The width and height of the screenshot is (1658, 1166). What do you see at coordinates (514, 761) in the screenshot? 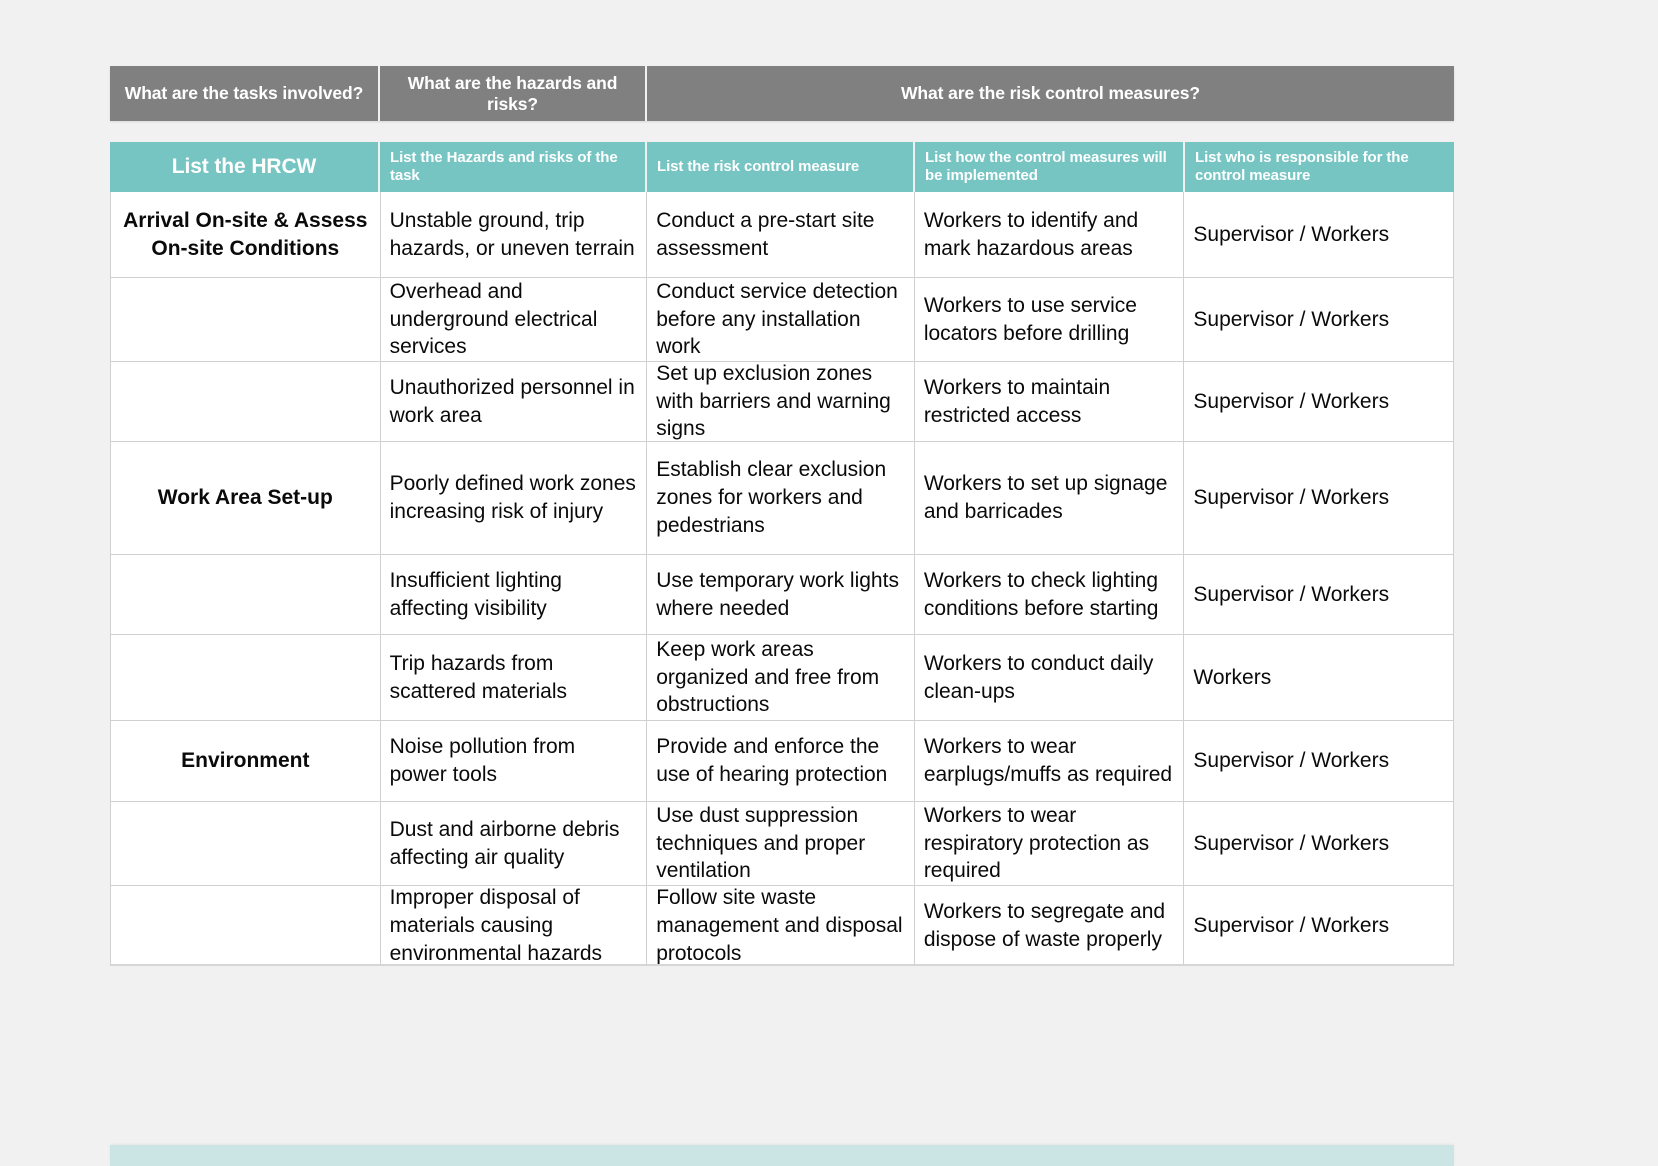
I see `cell-hazard: Noise pollution from power tools` at bounding box center [514, 761].